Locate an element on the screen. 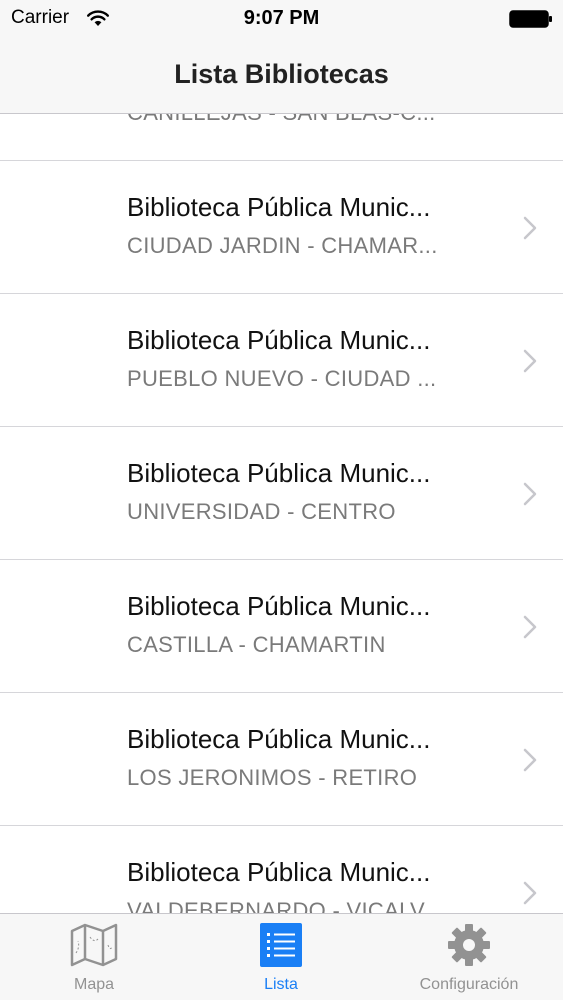 Image resolution: width=563 pixels, height=1000 pixels. tab-label: Configuración is located at coordinates (469, 984).